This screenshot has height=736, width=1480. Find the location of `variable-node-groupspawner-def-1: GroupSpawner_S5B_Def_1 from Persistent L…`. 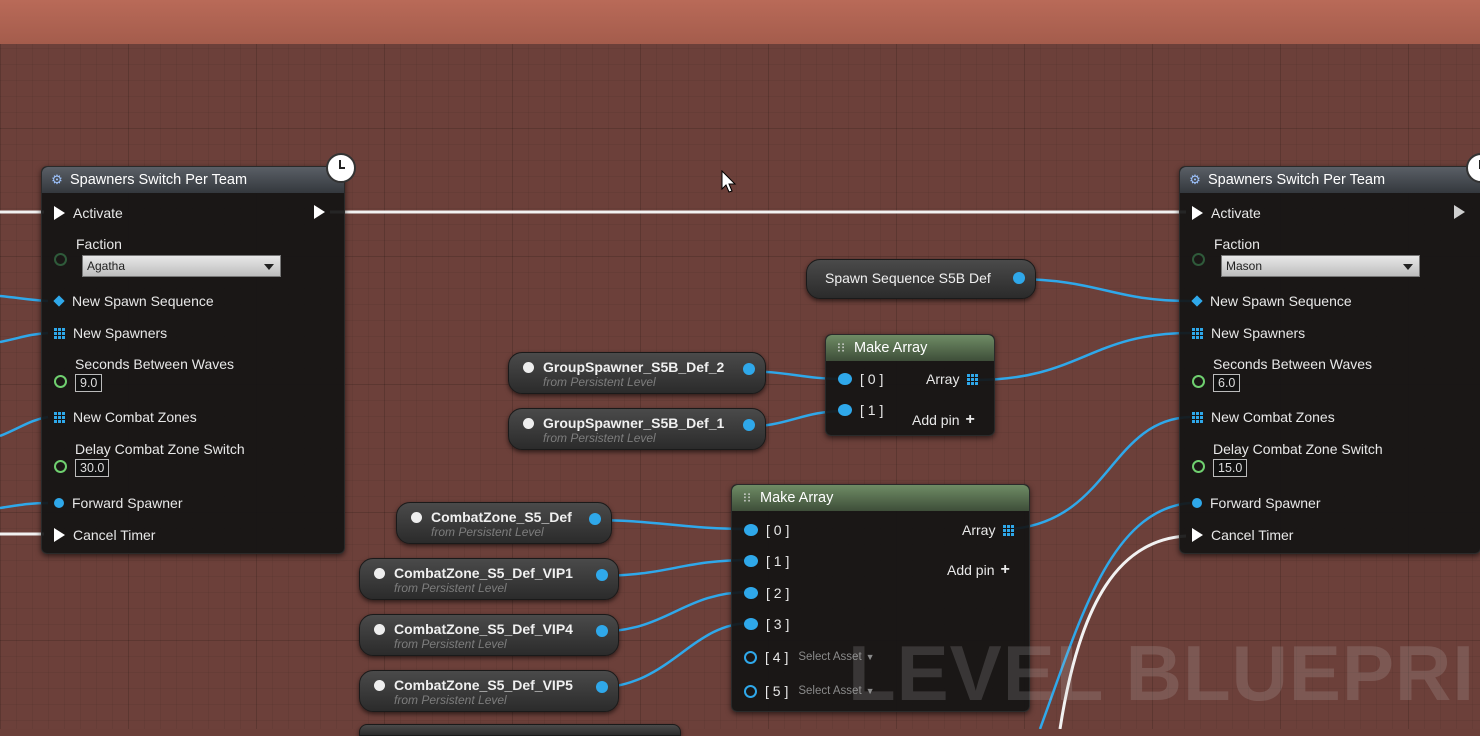

variable-node-groupspawner-def-1: GroupSpawner_S5B_Def_1 from Persistent L… is located at coordinates (637, 429).